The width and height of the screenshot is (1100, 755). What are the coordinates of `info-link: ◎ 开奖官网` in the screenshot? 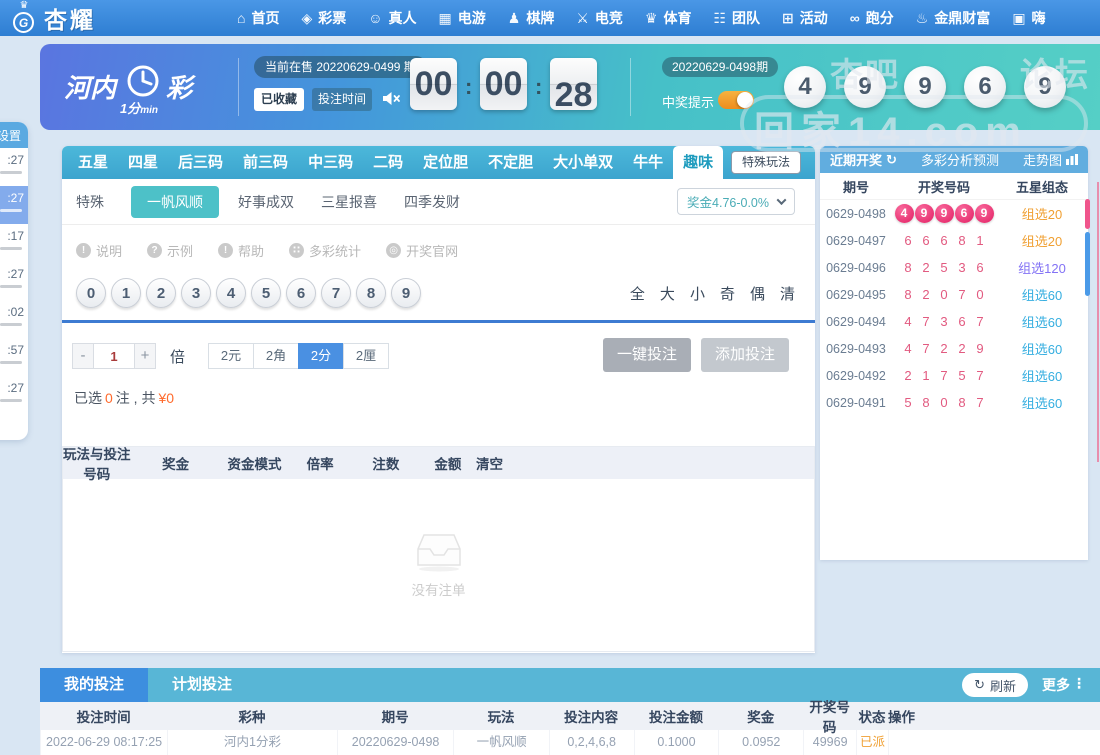 It's located at (422, 250).